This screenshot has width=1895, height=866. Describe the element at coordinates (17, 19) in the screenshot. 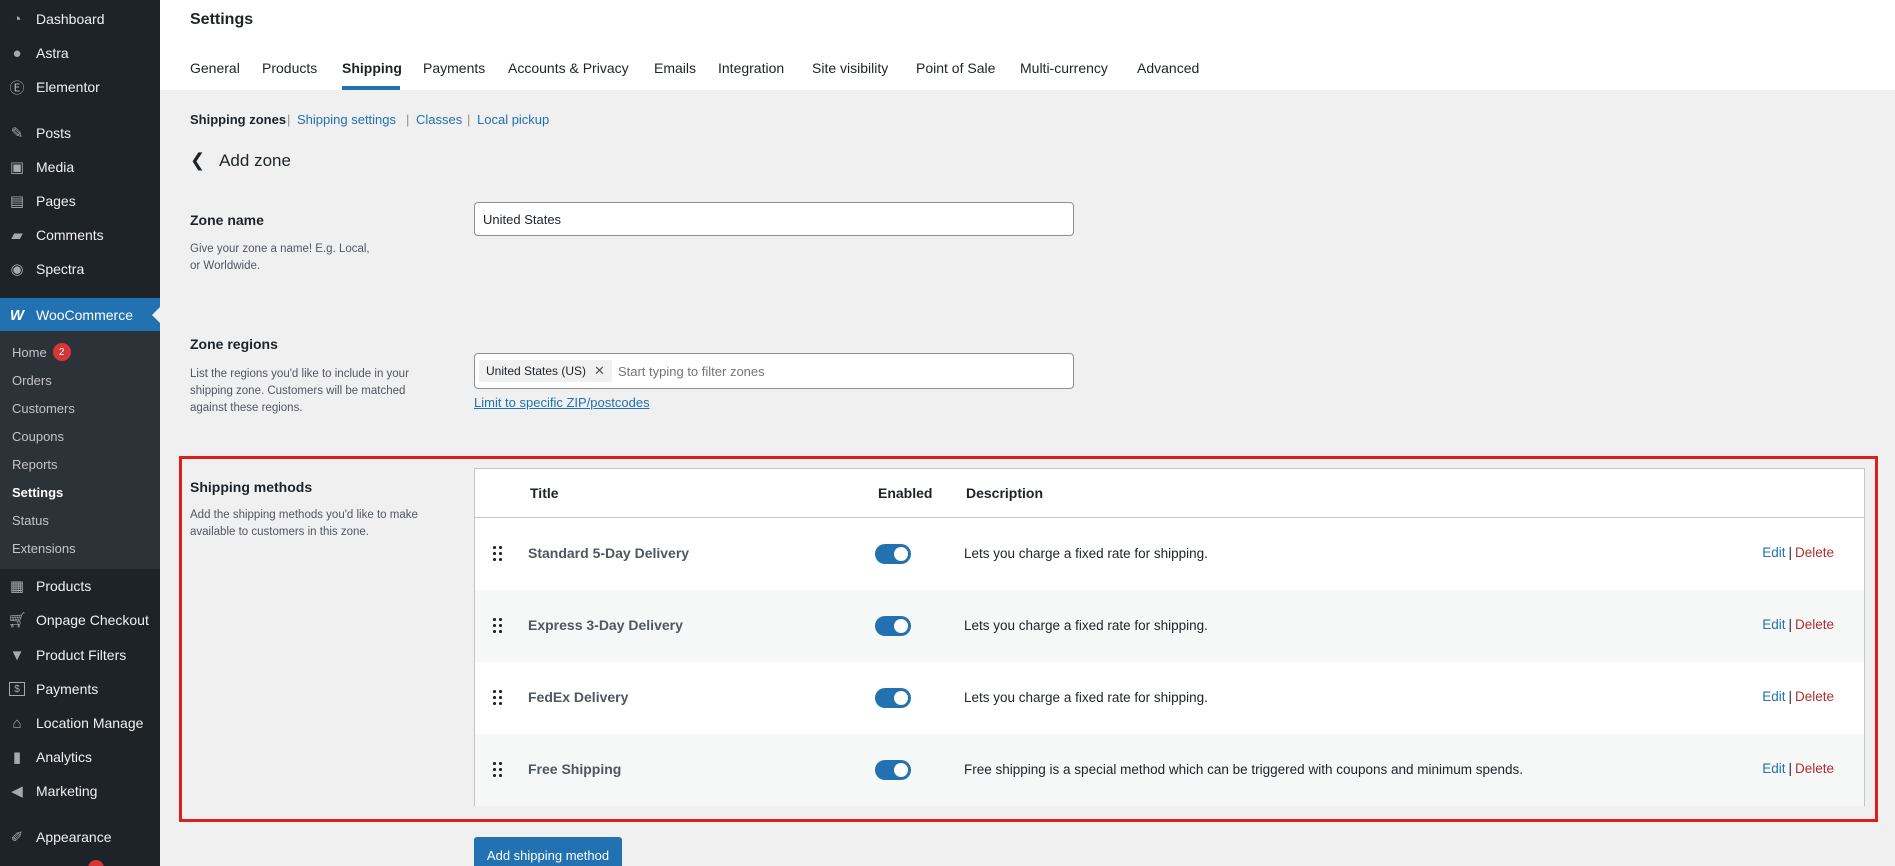

I see `dashboard-icon: ◔` at that location.